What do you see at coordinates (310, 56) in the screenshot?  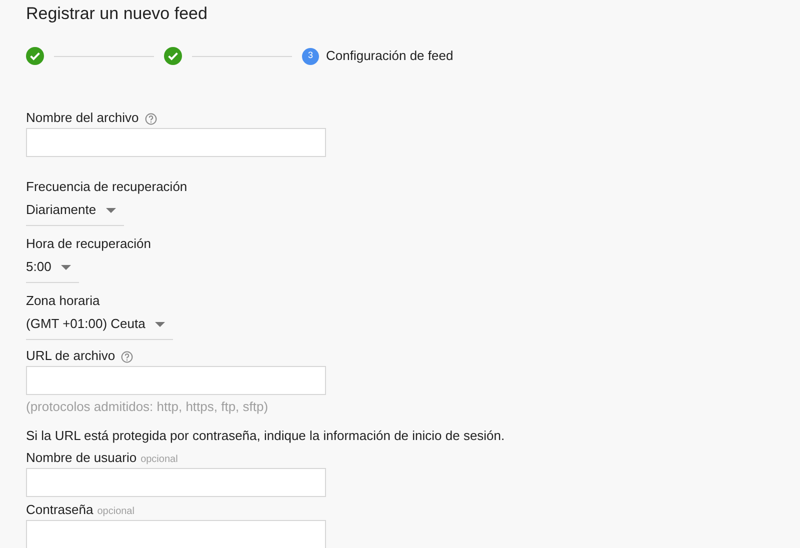 I see `step-number: 3` at bounding box center [310, 56].